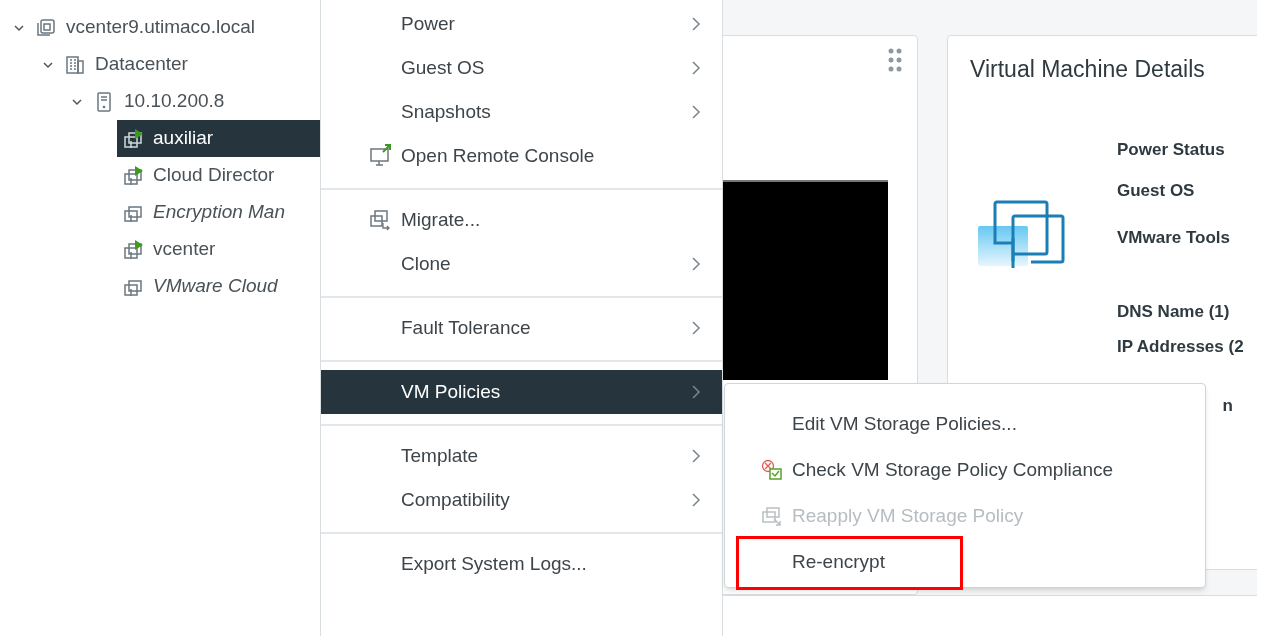 Image resolution: width=1270 pixels, height=636 pixels. What do you see at coordinates (380, 155) in the screenshot?
I see `remote-console-icon` at bounding box center [380, 155].